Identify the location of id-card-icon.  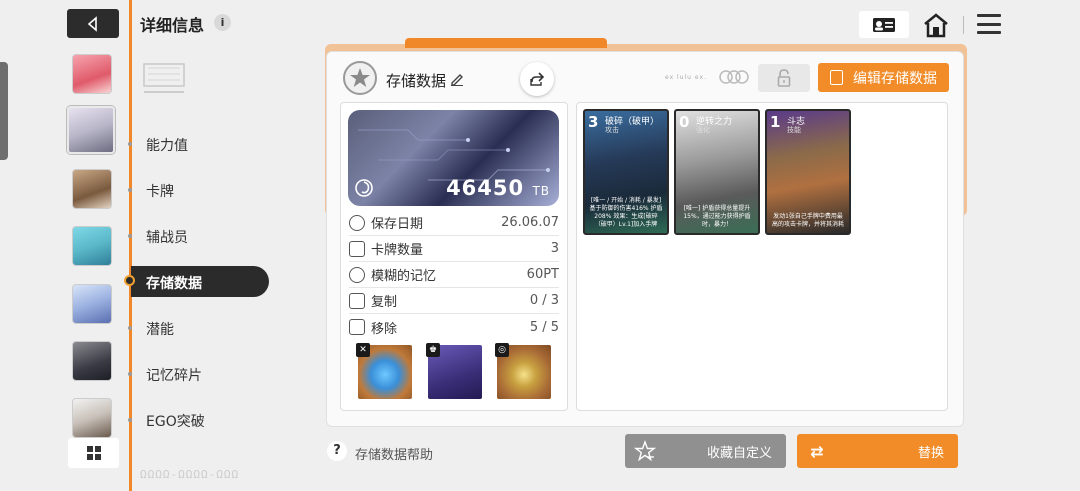
(884, 24).